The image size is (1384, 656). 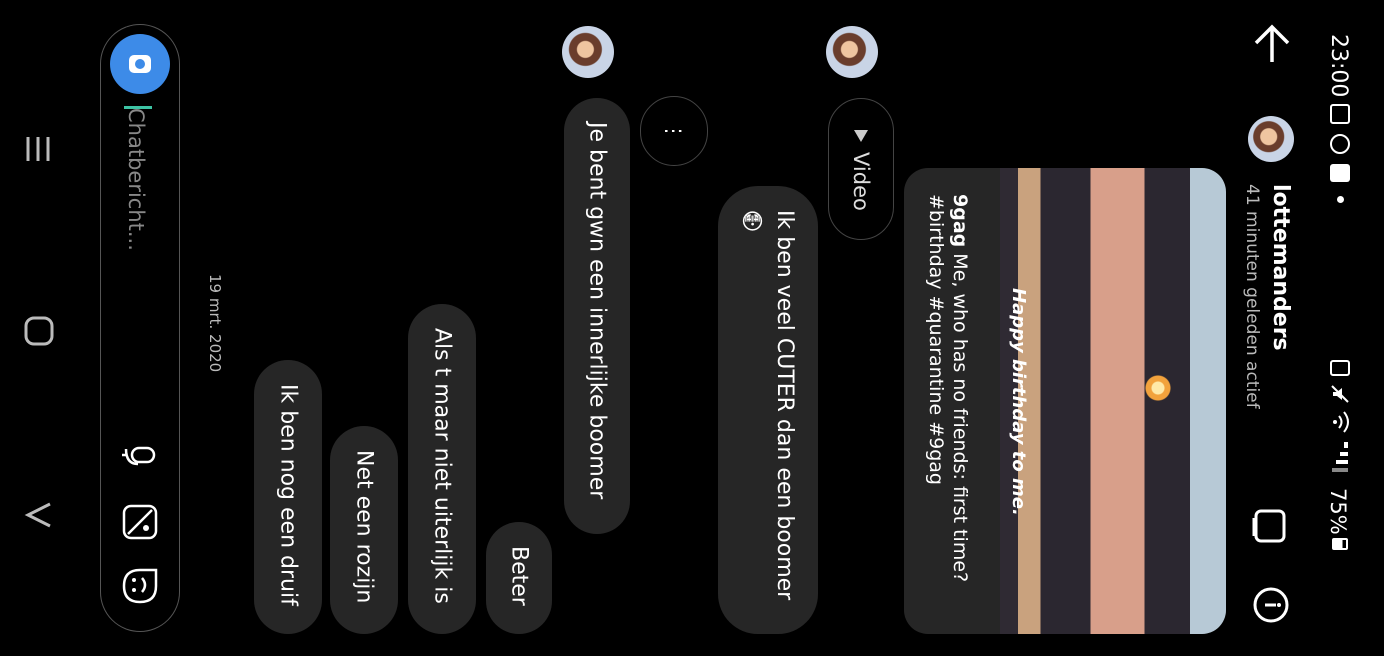 I want to click on message-text-3: Beter, so click(x=519, y=576).